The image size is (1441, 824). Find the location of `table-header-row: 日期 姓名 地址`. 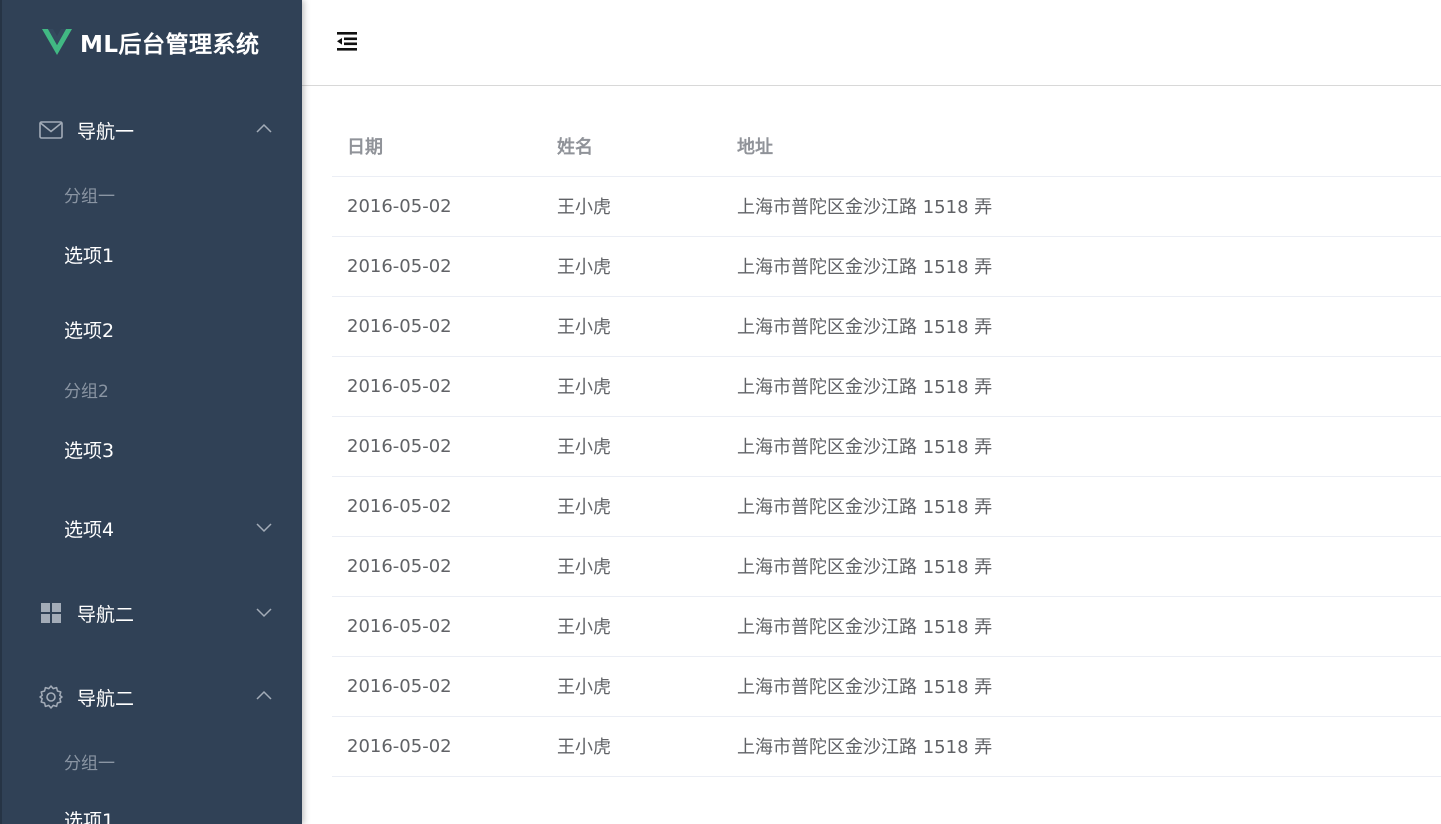

table-header-row: 日期 姓名 地址 is located at coordinates (886, 146).